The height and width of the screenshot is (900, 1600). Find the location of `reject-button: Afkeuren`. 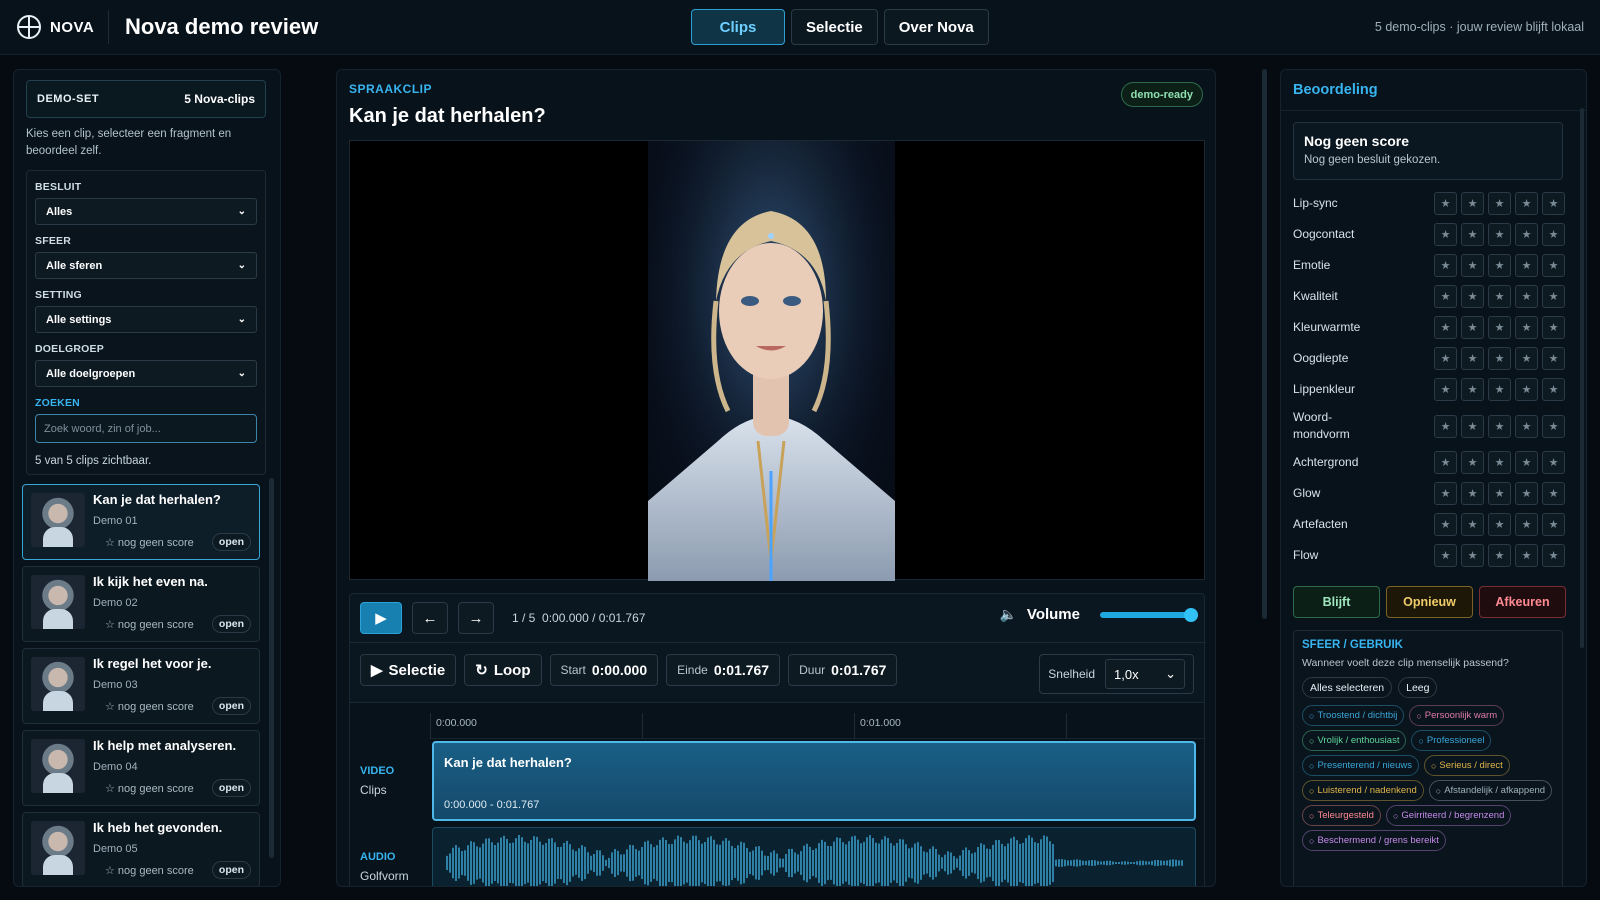

reject-button: Afkeuren is located at coordinates (1522, 602).